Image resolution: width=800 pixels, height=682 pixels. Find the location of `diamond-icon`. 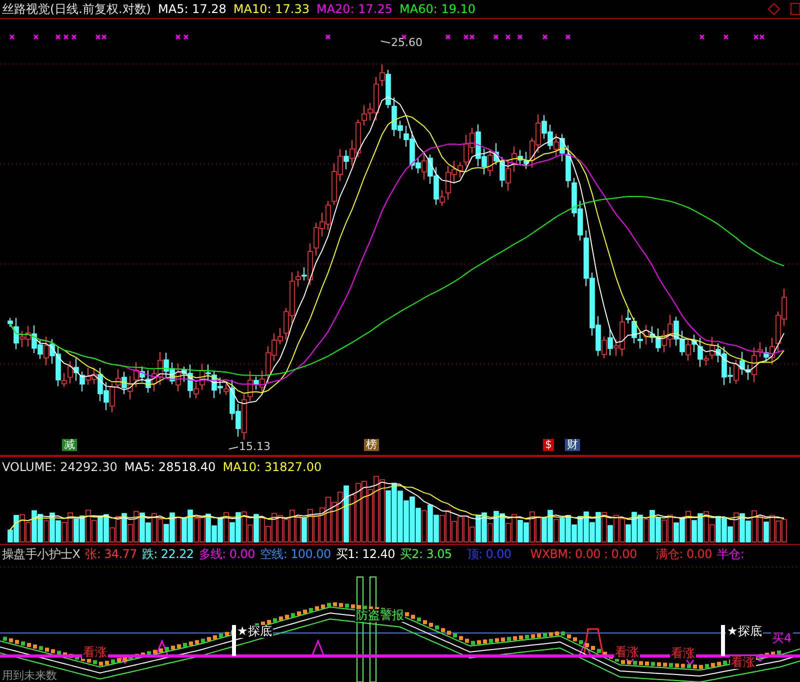

diamond-icon is located at coordinates (774, 9).